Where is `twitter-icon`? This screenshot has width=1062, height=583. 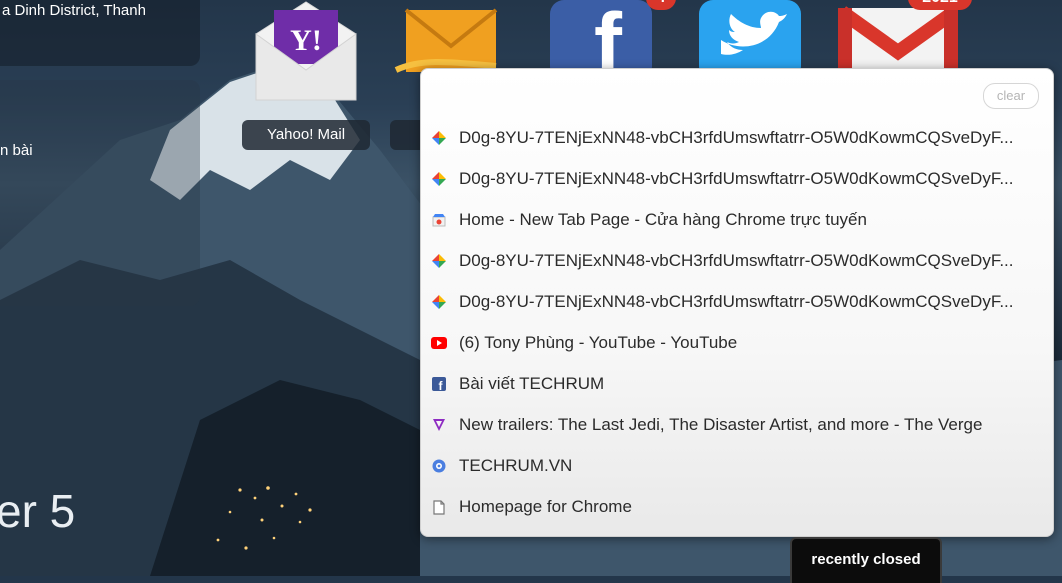 twitter-icon is located at coordinates (750, 40).